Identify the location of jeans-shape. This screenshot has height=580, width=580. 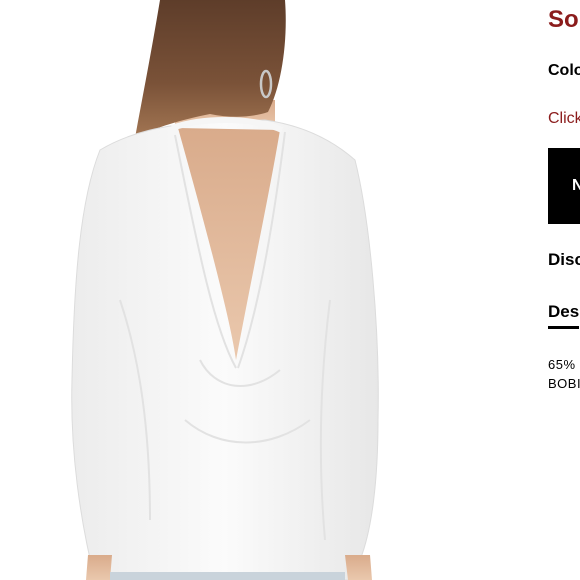
(227, 576).